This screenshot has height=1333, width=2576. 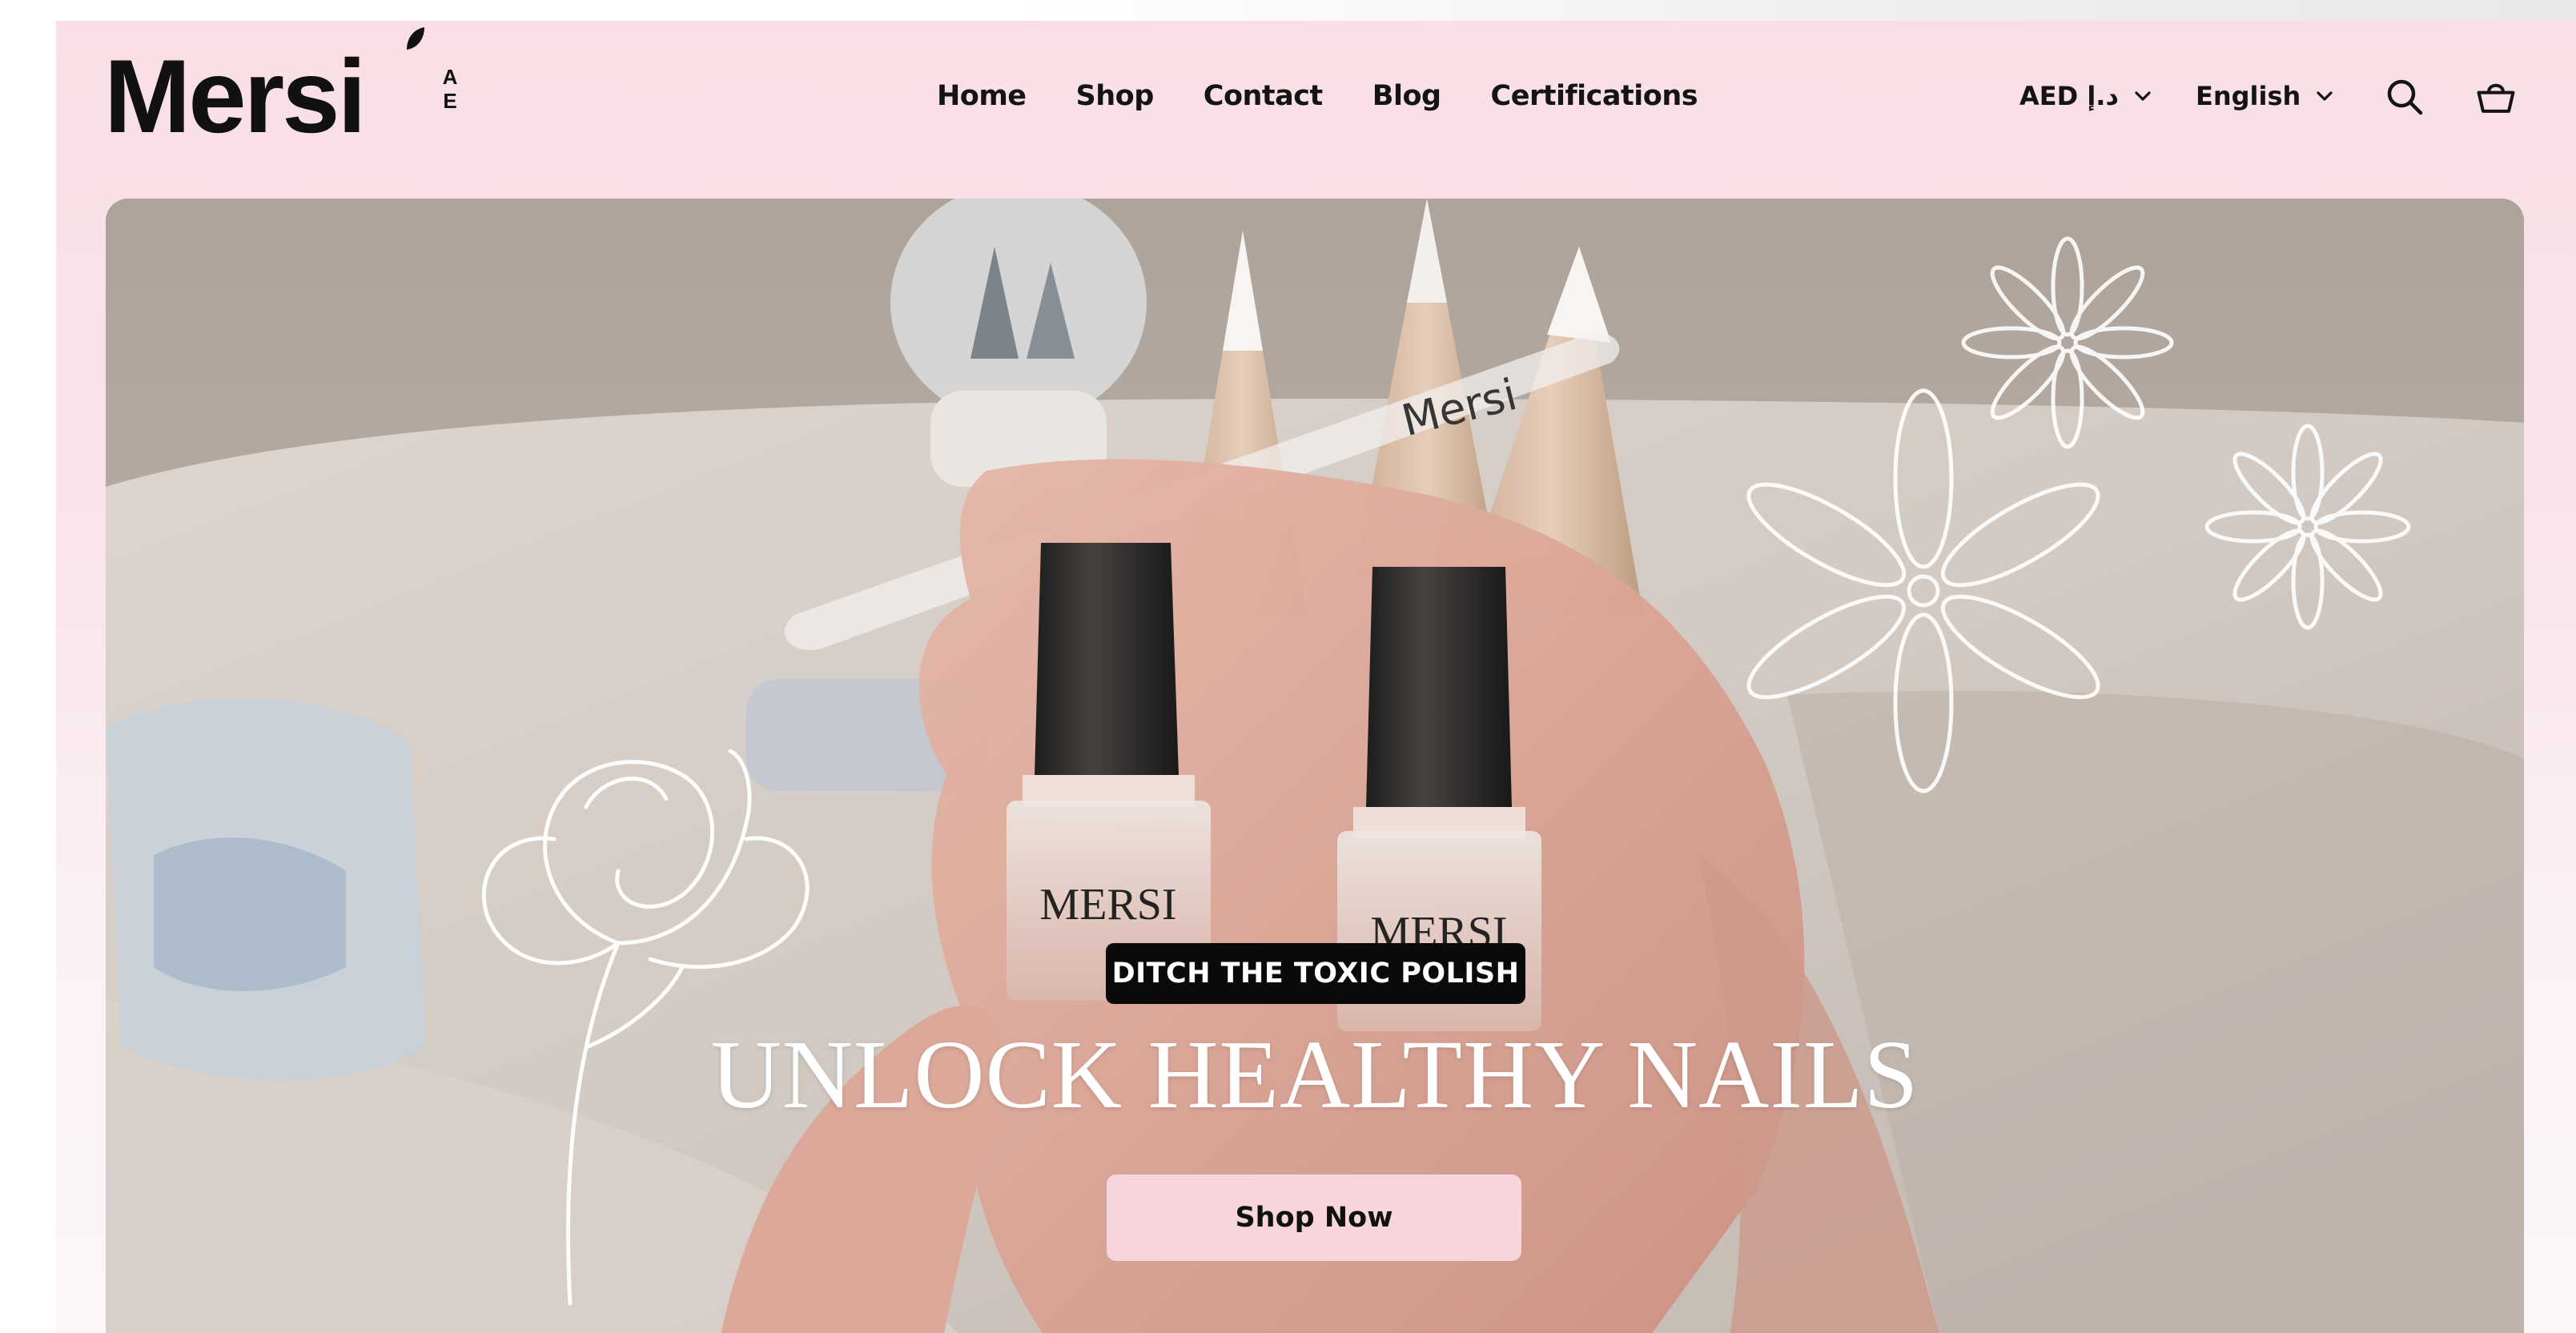 I want to click on logo-sub: A E, so click(x=450, y=89).